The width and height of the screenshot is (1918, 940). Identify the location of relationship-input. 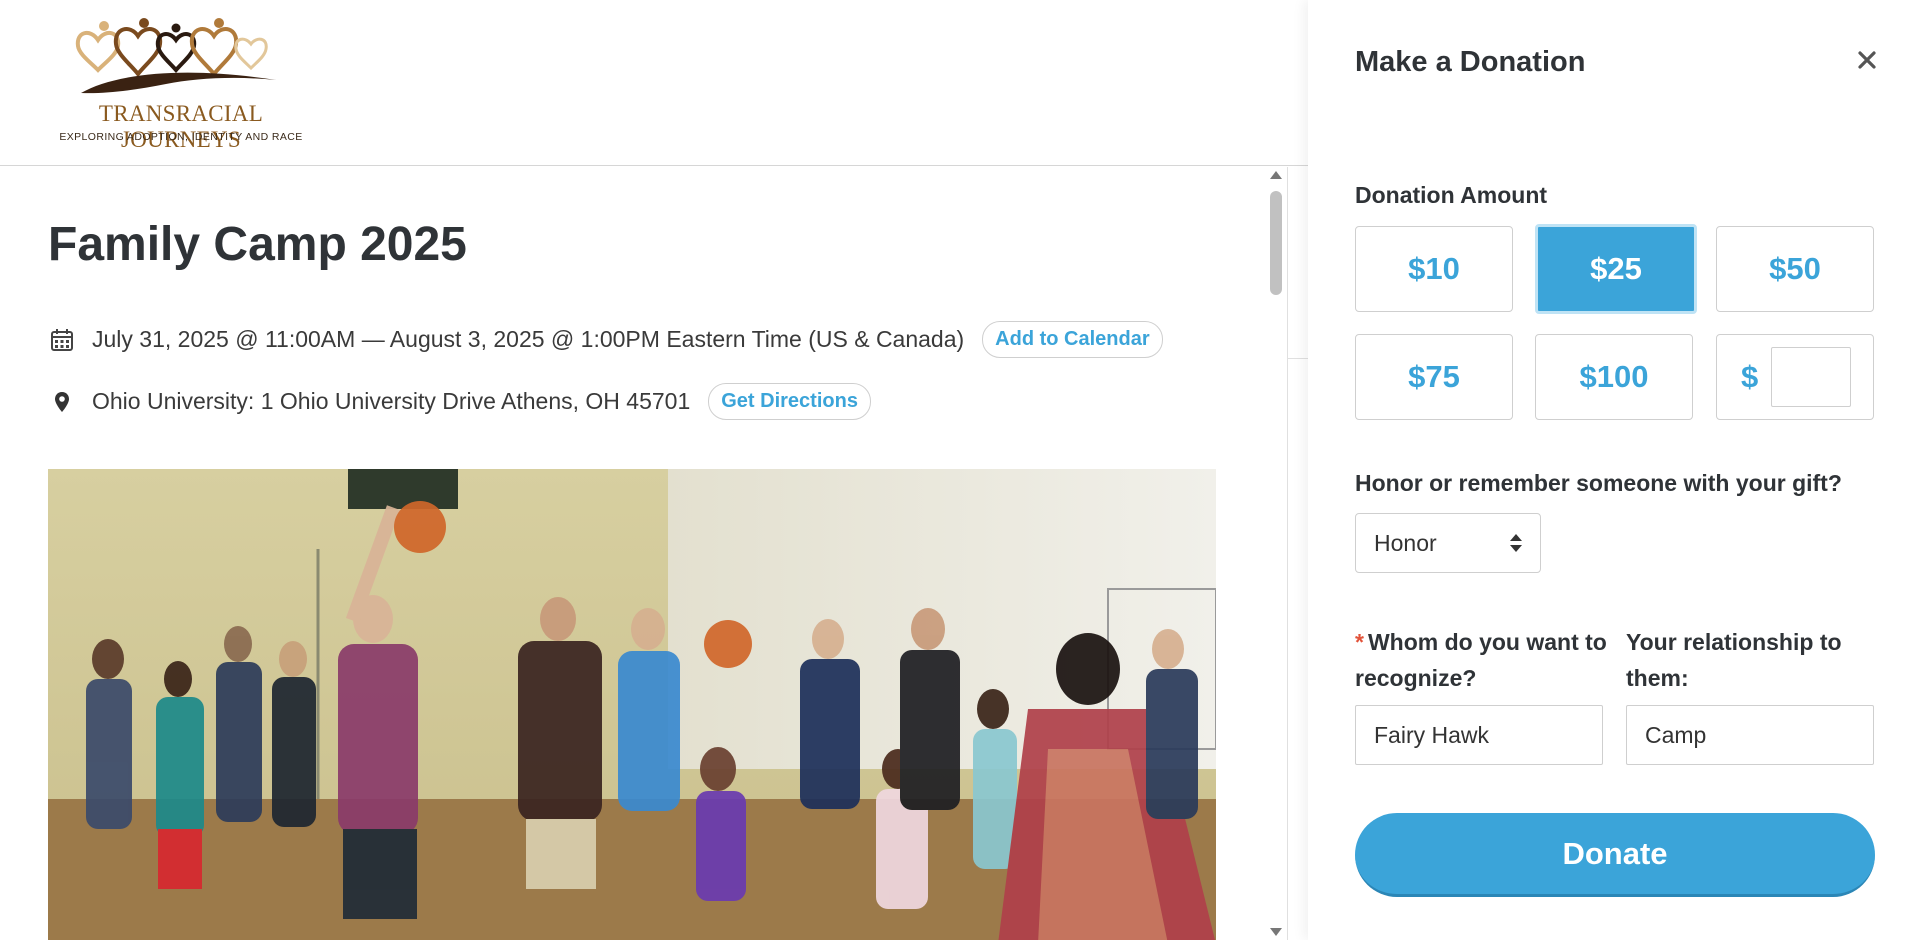
(1750, 735).